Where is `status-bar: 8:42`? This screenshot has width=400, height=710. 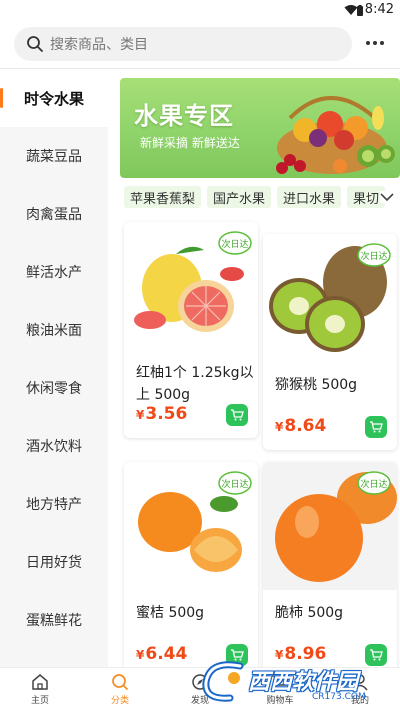
status-bar: 8:42 is located at coordinates (200, 11).